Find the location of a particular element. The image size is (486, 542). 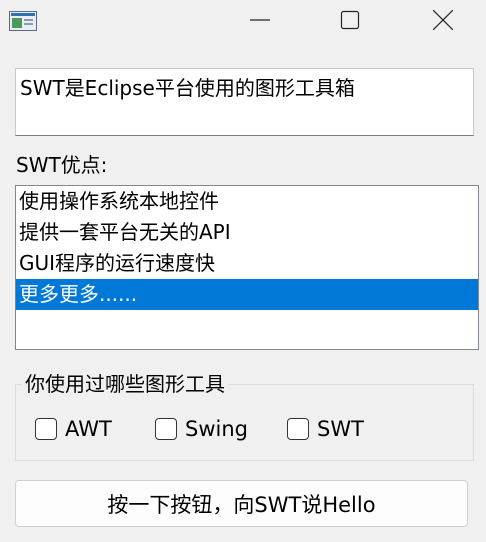

app-window-icon is located at coordinates (23, 21).